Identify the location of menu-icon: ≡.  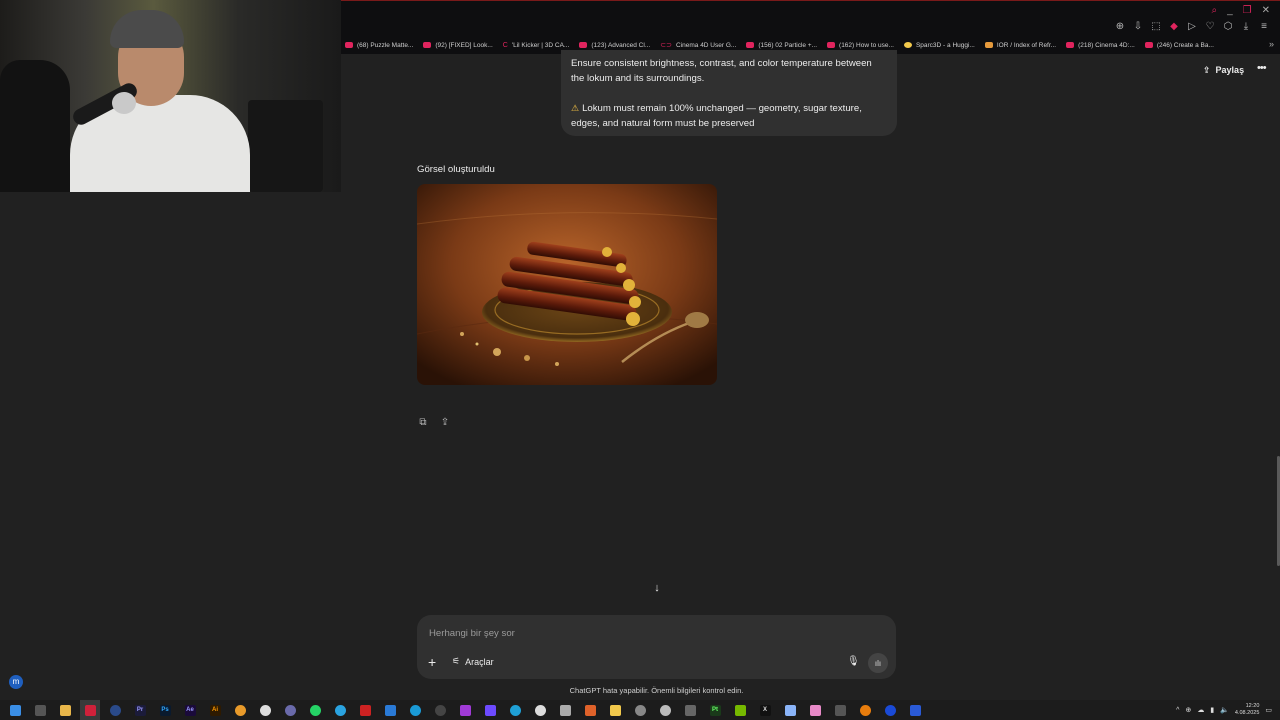
(1264, 26).